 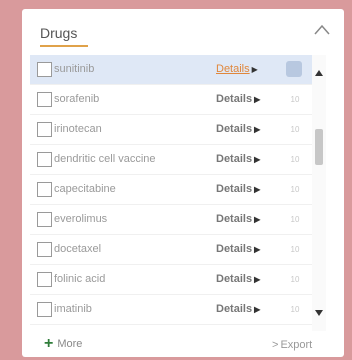 What do you see at coordinates (74, 69) in the screenshot?
I see `drug-name: sunitinib` at bounding box center [74, 69].